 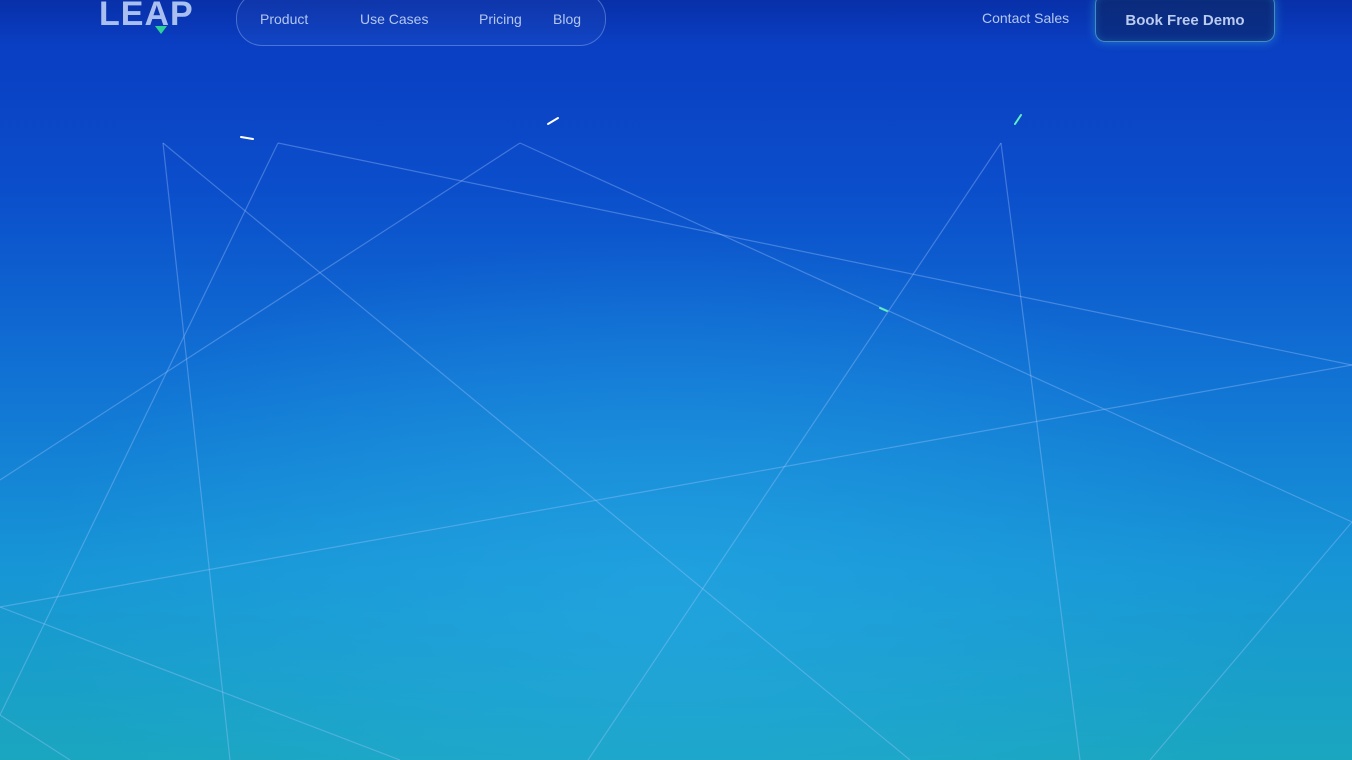 I want to click on contact-sales-link: Contact Sales, so click(x=1025, y=18).